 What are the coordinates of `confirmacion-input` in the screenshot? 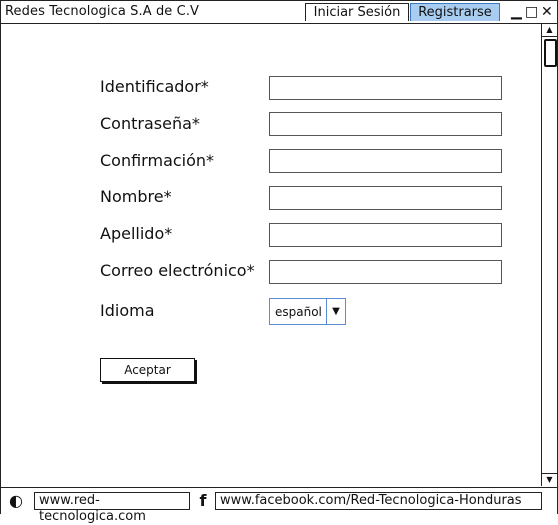 It's located at (385, 161).